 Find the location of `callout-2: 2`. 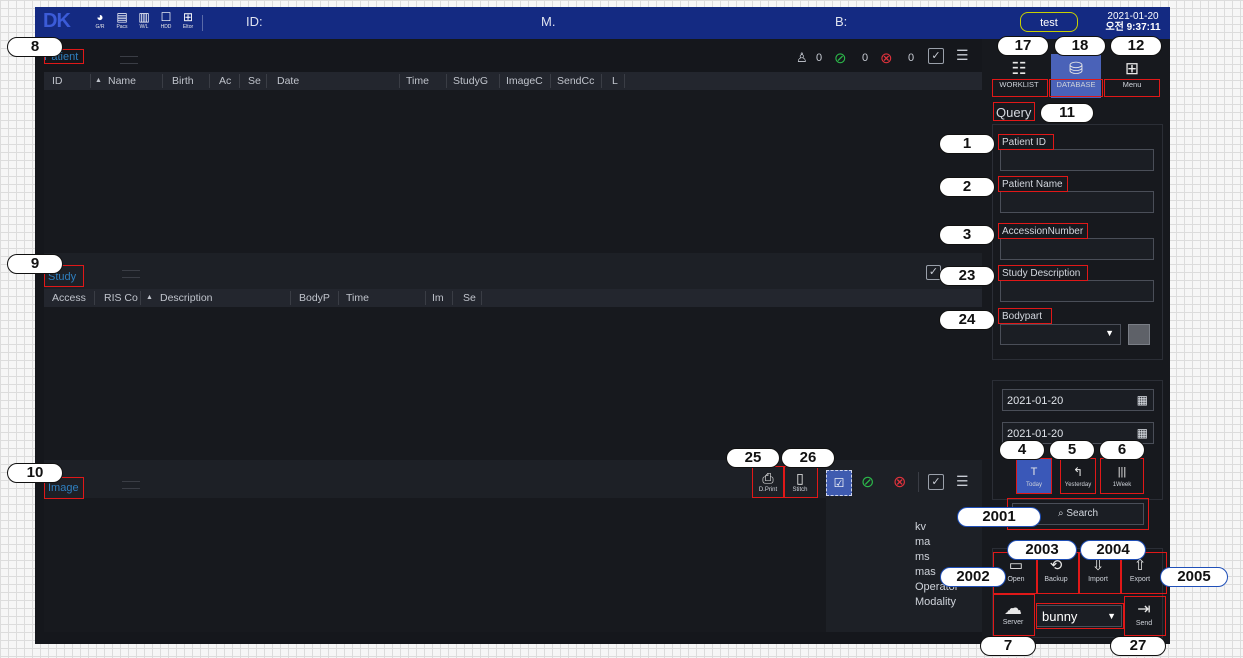

callout-2: 2 is located at coordinates (967, 187).